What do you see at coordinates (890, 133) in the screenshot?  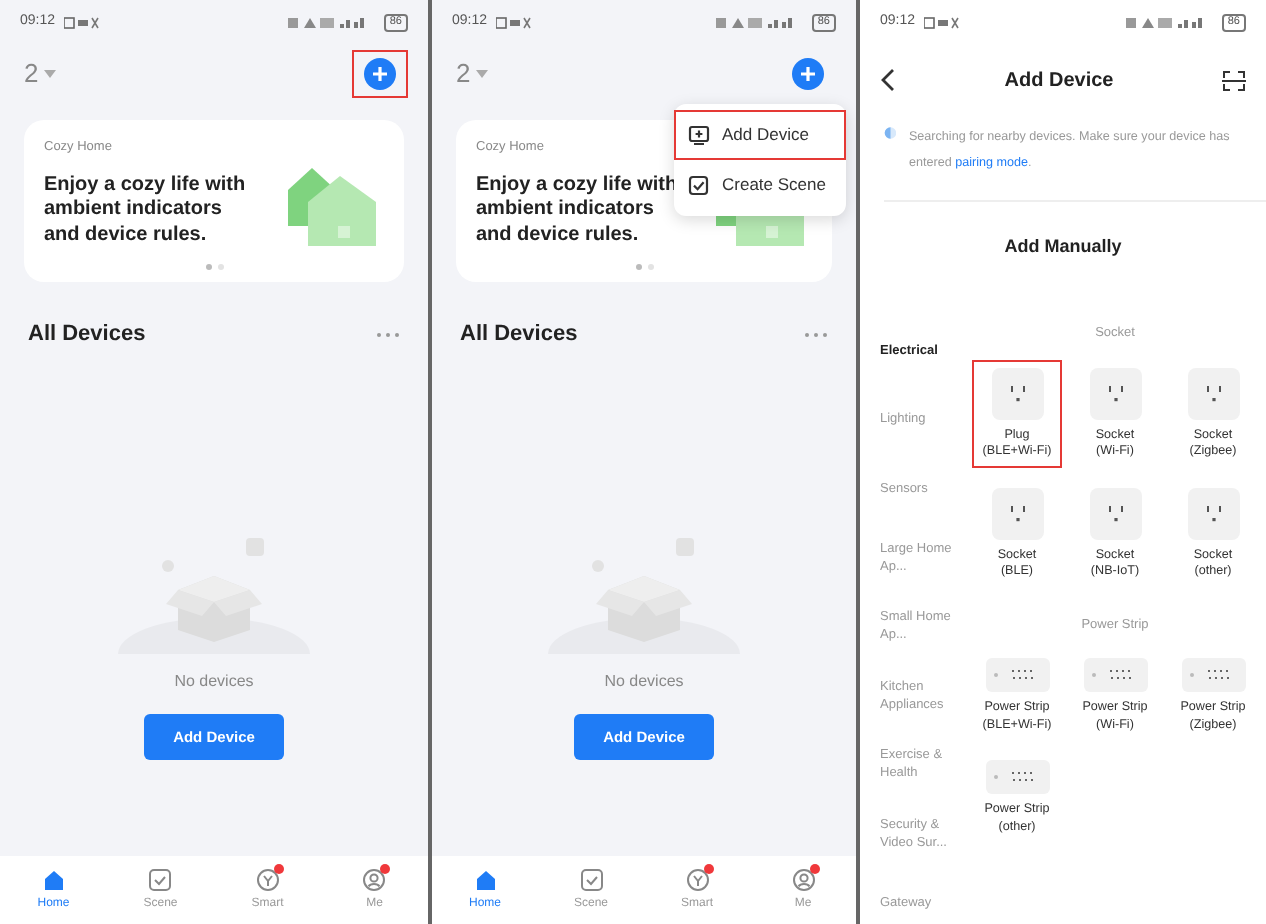 I see `searching-icon` at bounding box center [890, 133].